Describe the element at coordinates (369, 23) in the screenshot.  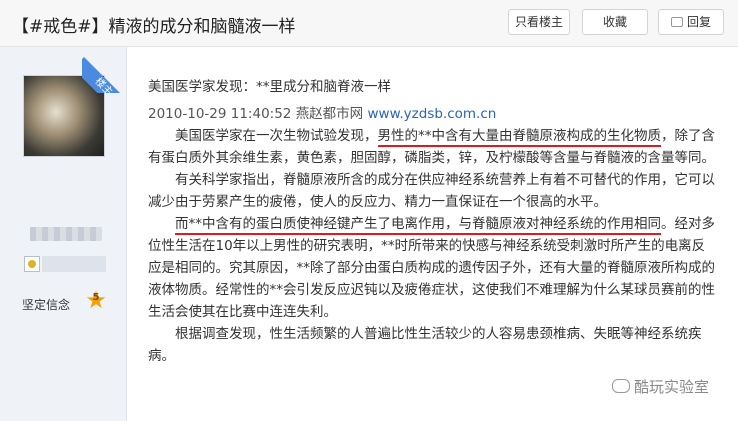
I see `thread-header: 【#戒色#】精液的成分和脑髓液一样 只看楼主 收藏 回复` at that location.